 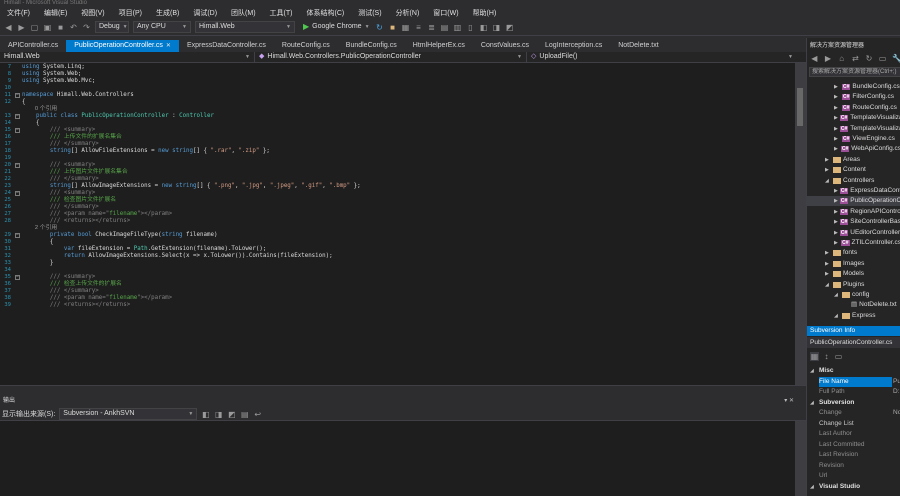 I want to click on tree-item: ▶ C# ViewEngine.cs, so click(x=853, y=139).